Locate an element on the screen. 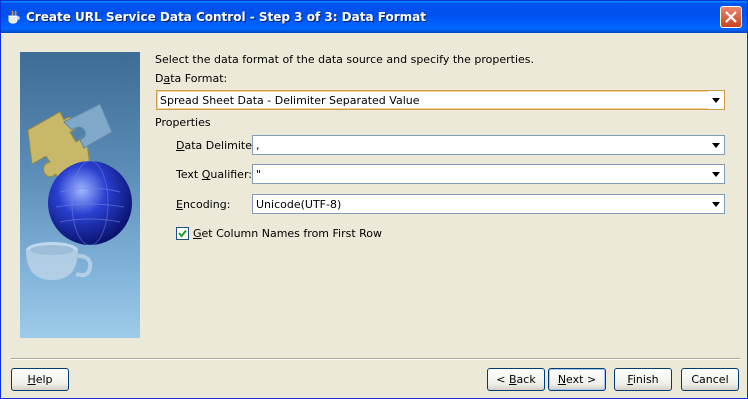 The width and height of the screenshot is (748, 399). finish-button: Finish is located at coordinates (643, 379).